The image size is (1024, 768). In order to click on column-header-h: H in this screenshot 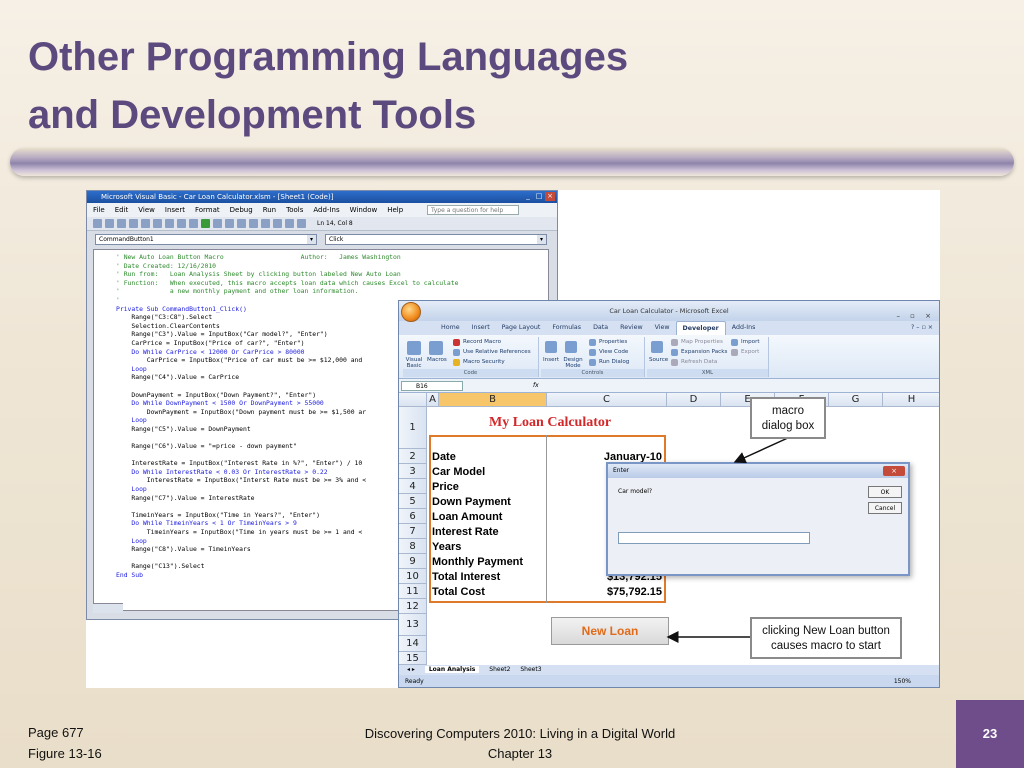, I will do `click(911, 400)`.